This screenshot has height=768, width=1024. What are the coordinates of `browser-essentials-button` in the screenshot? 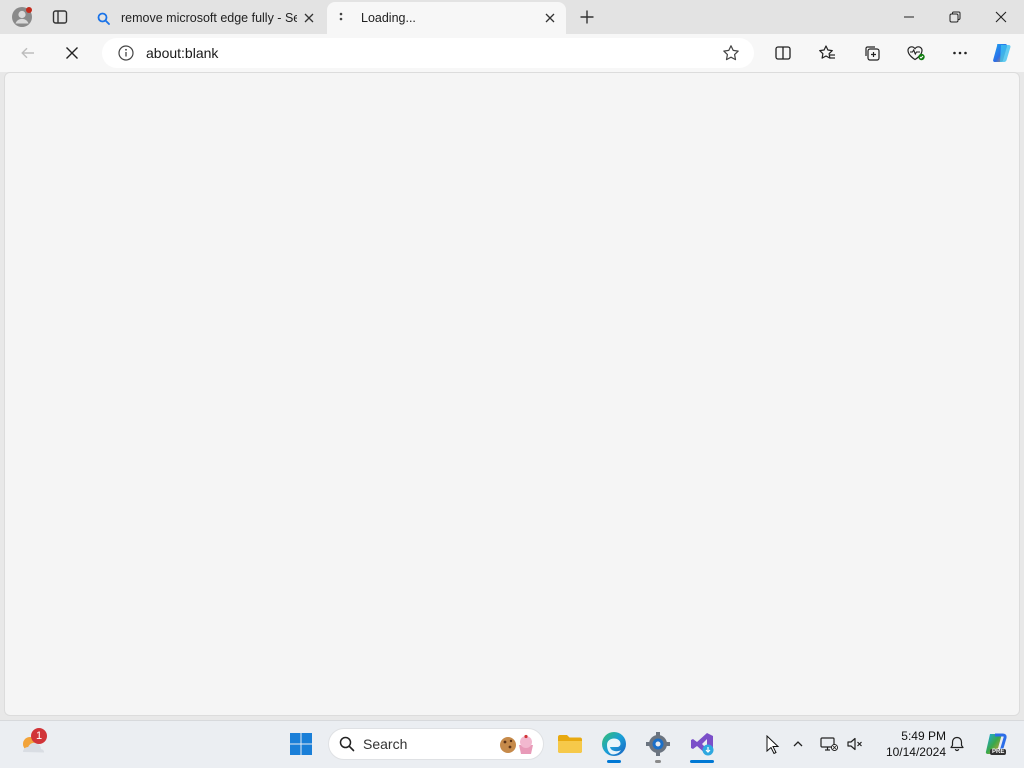 It's located at (916, 53).